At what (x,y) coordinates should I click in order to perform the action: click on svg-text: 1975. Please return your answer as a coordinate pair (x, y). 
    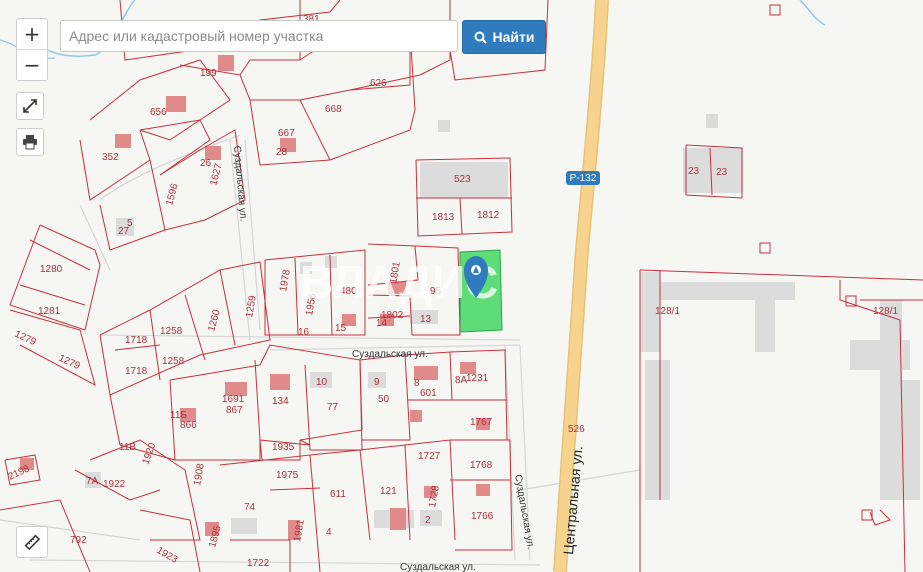
    Looking at the image, I should click on (287, 475).